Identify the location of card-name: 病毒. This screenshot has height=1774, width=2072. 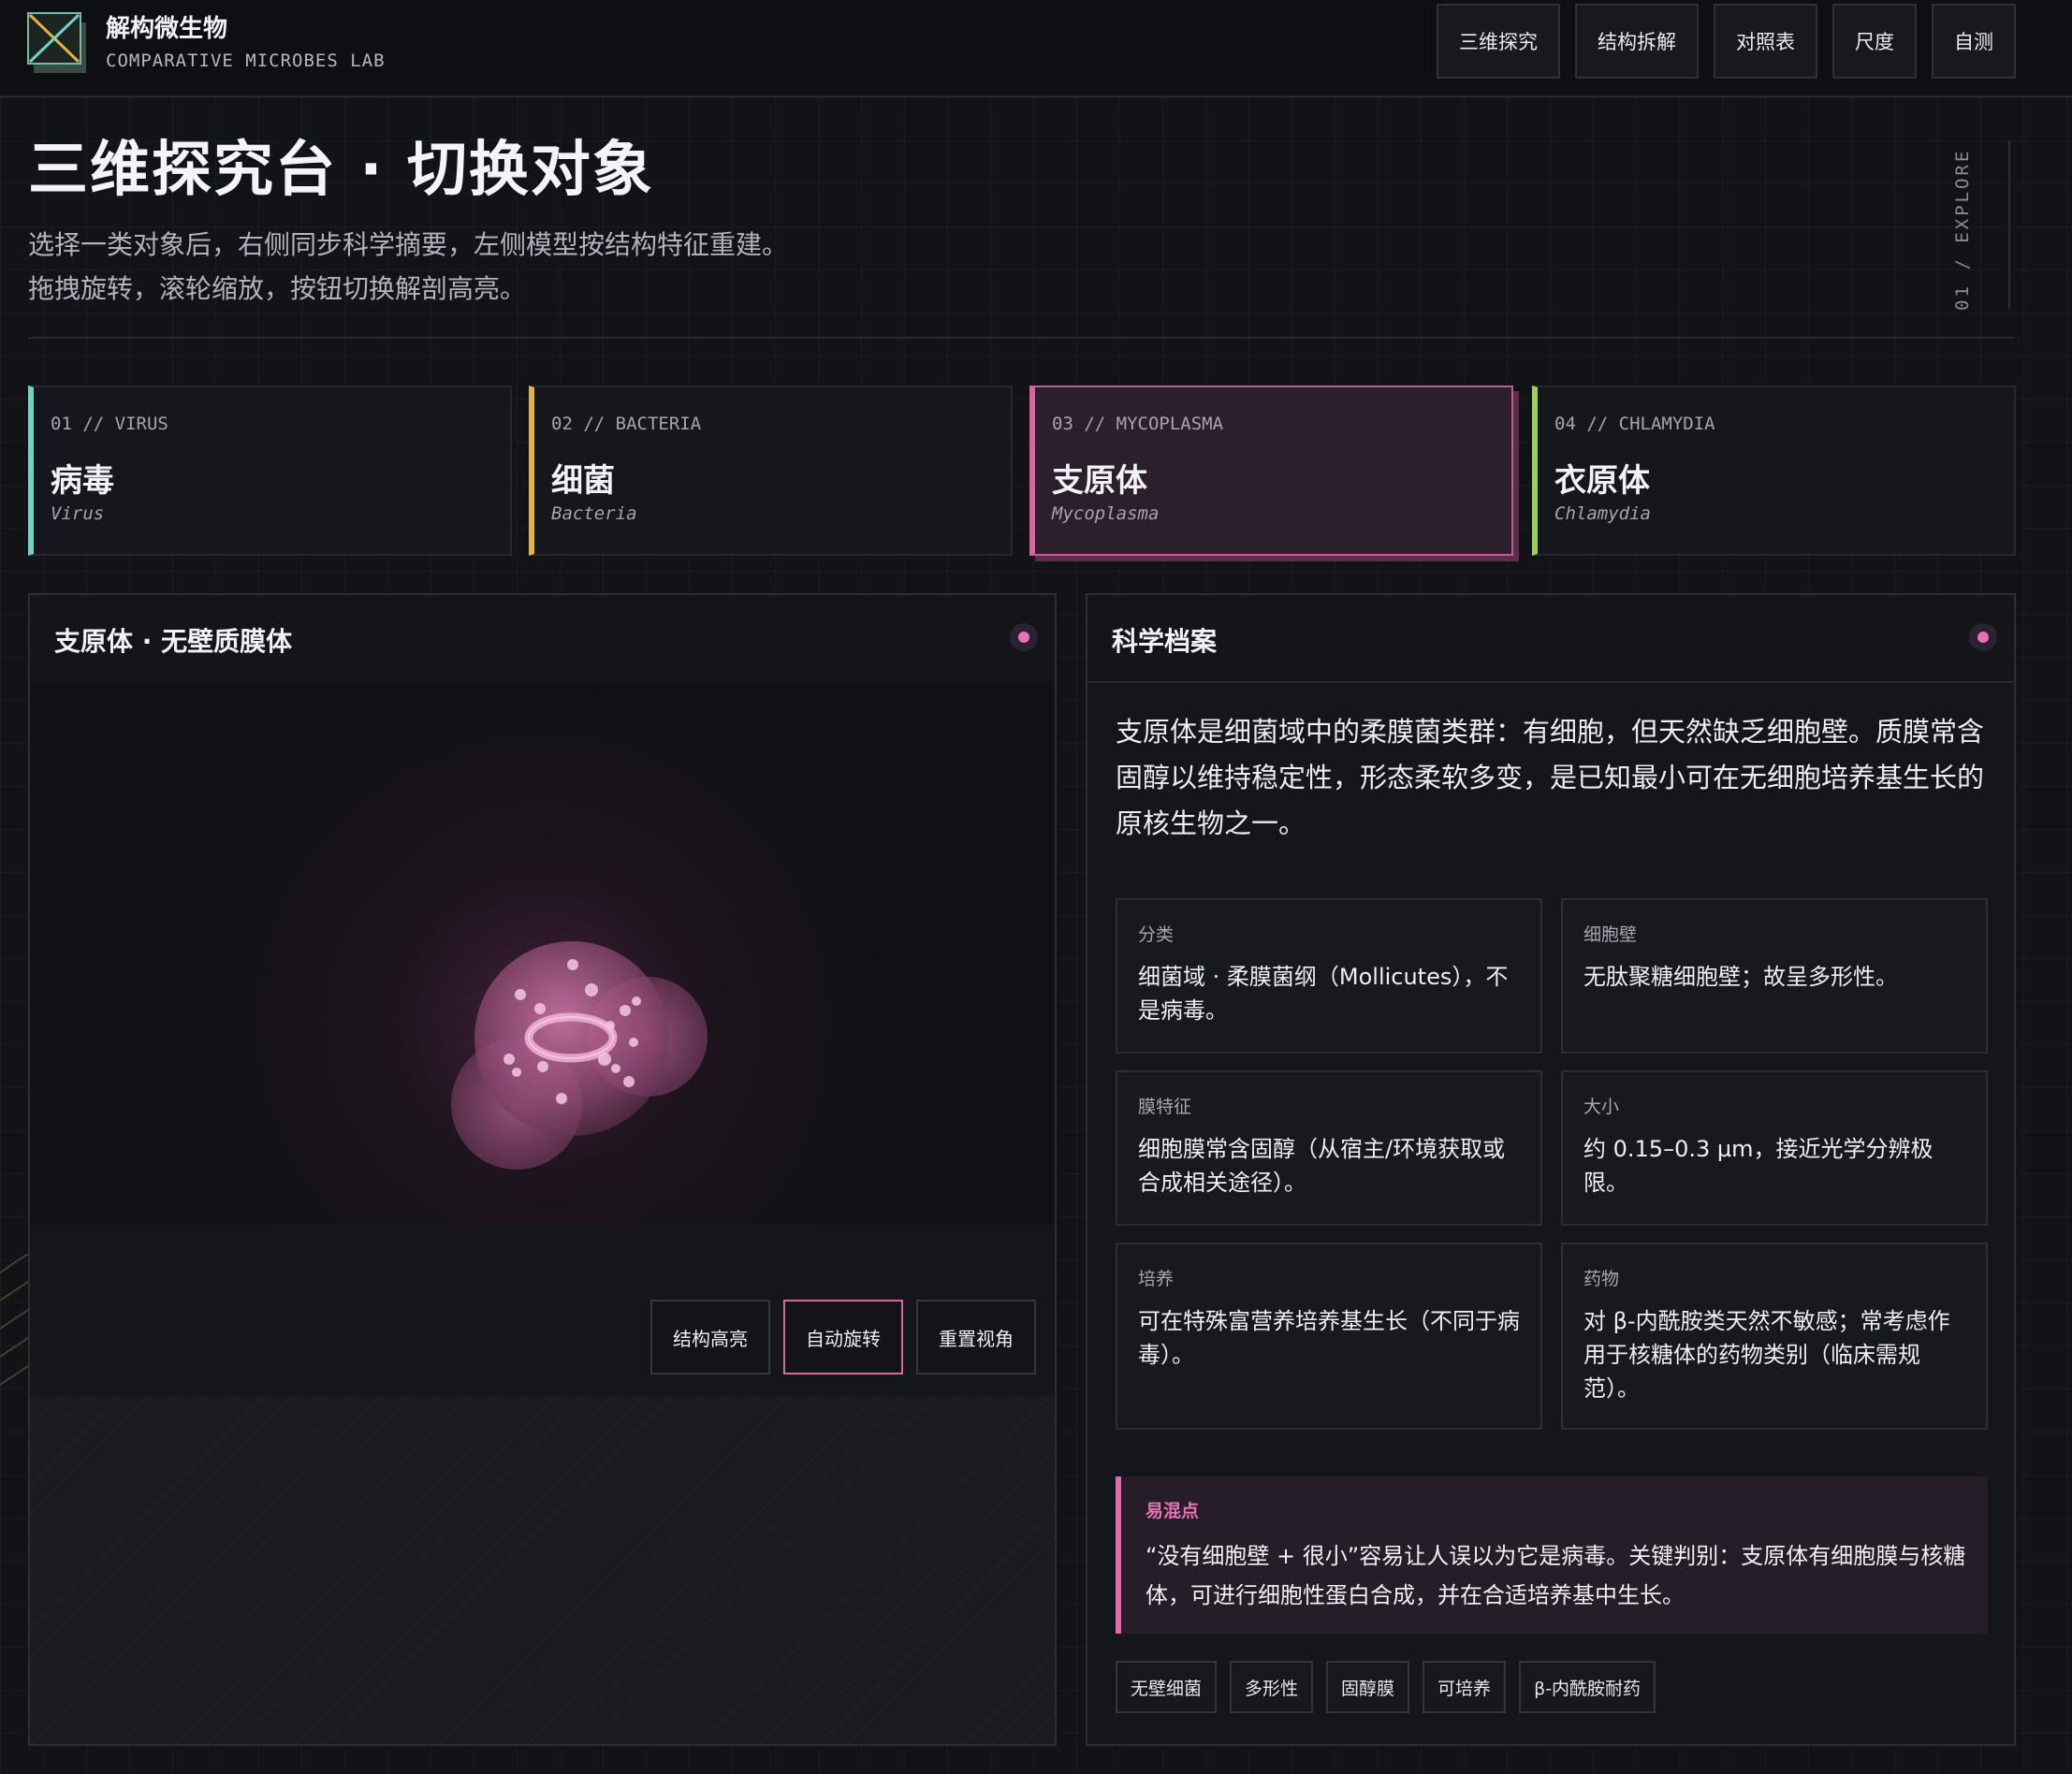
(82, 481).